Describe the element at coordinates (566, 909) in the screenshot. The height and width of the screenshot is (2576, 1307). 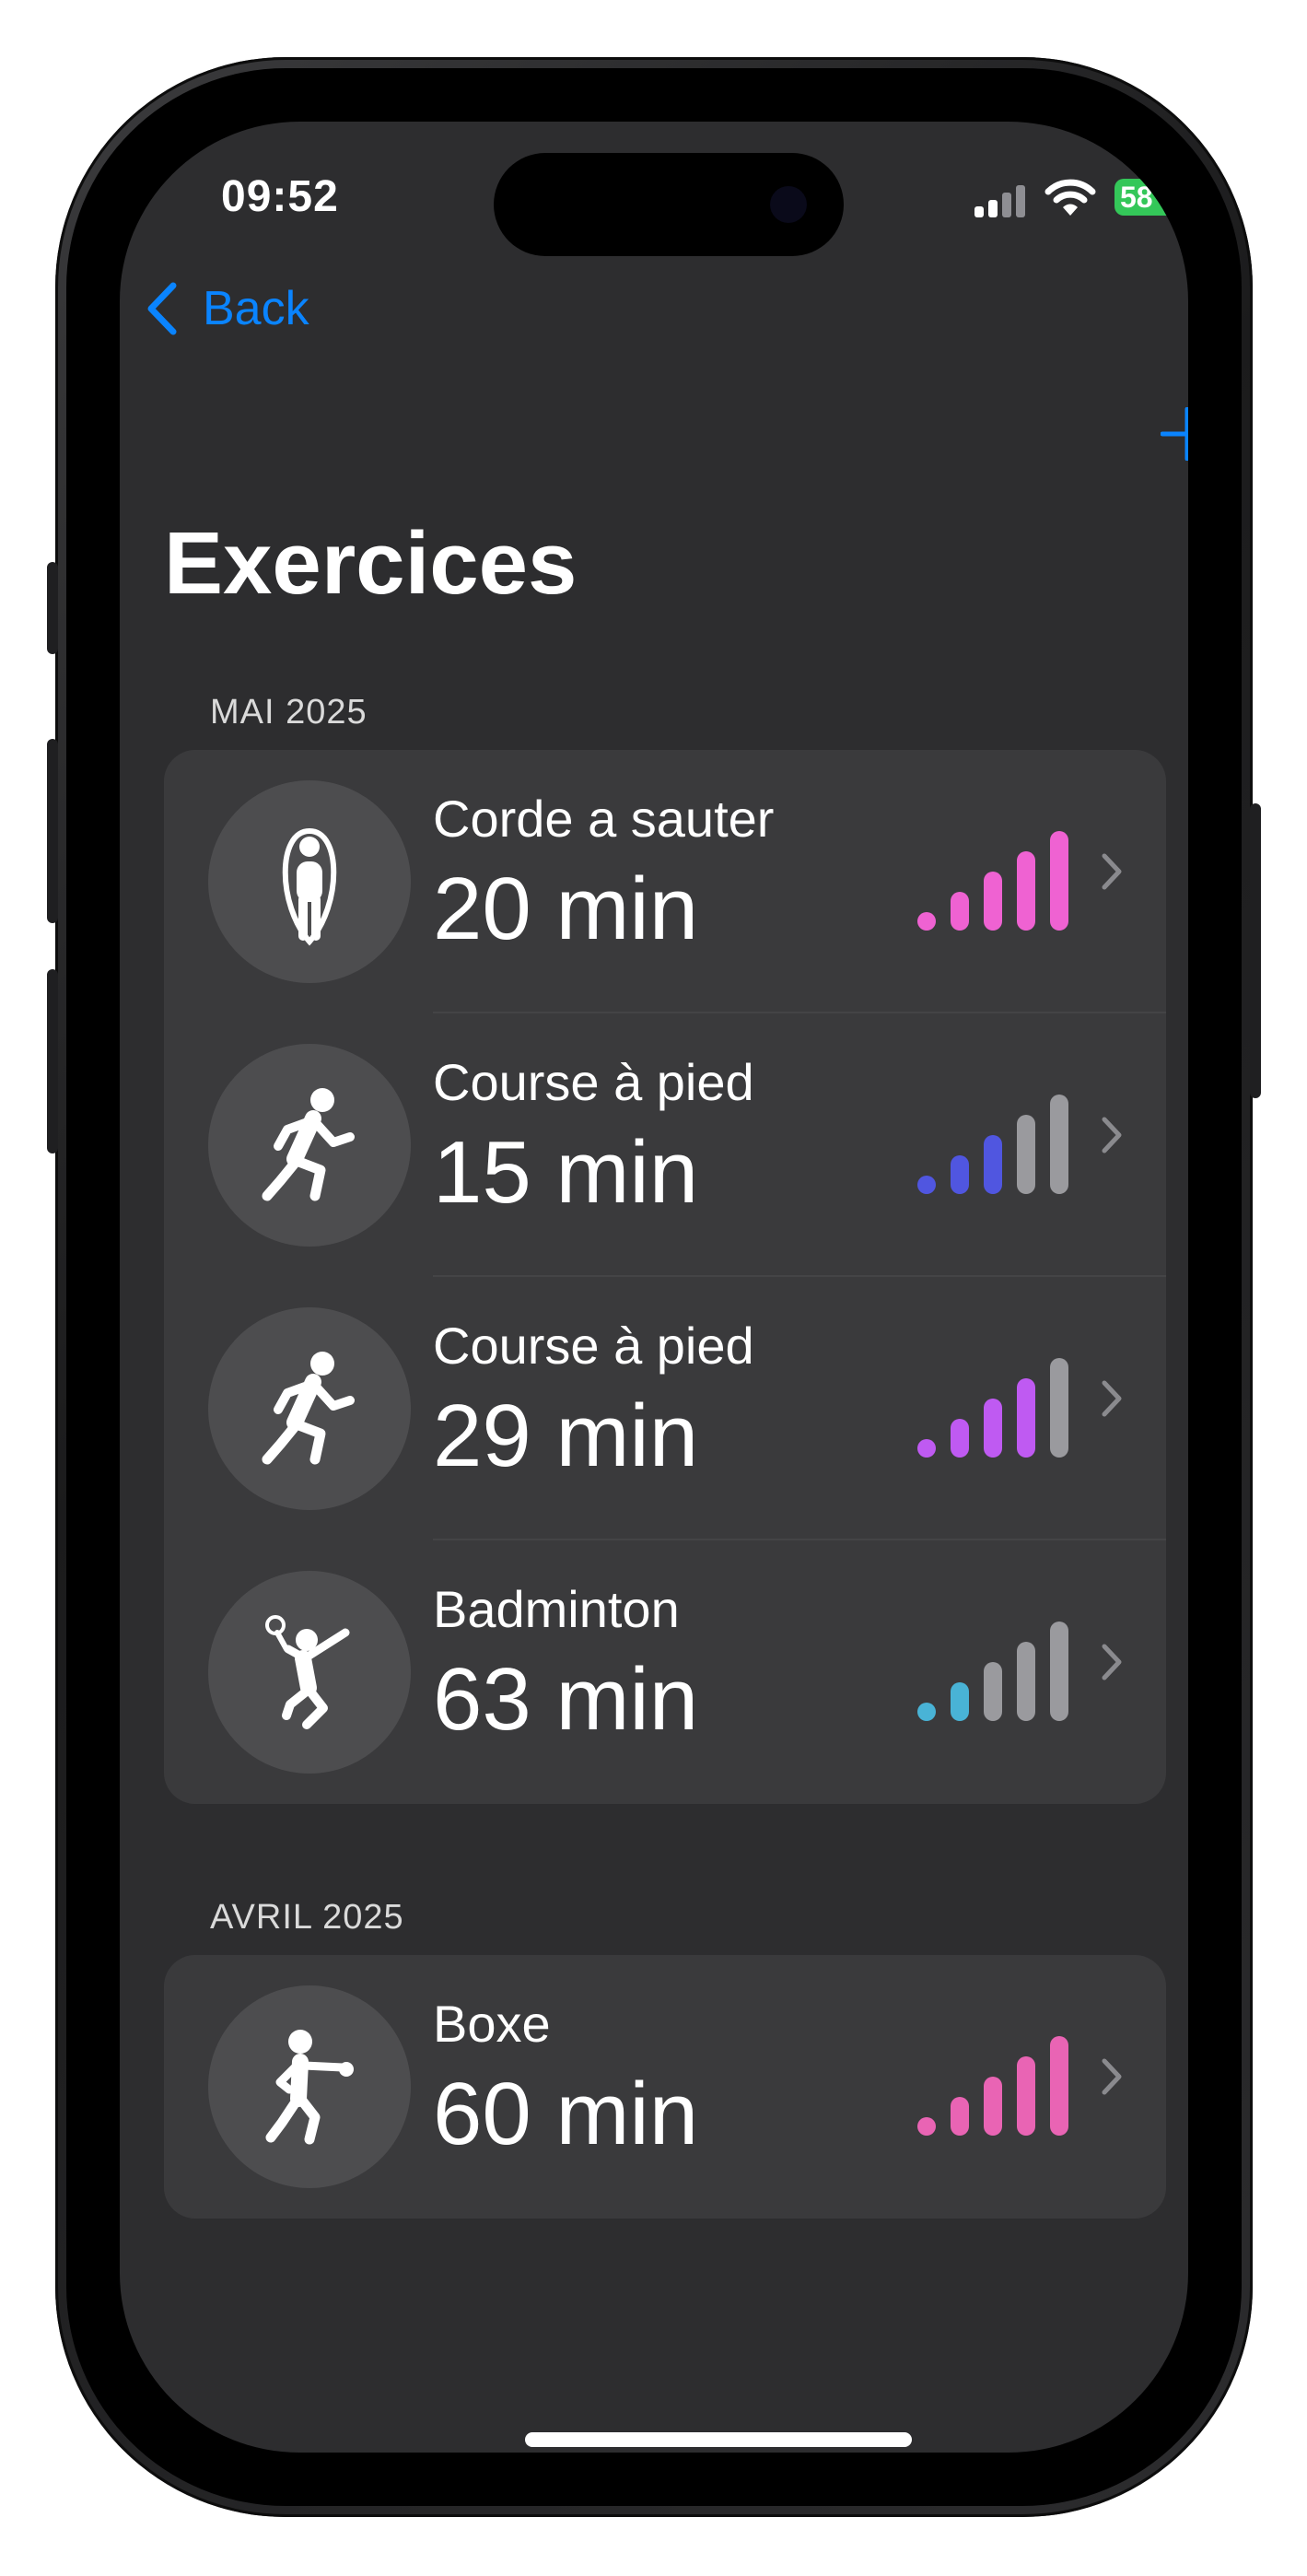
I see `exercise-duration: 20 min` at that location.